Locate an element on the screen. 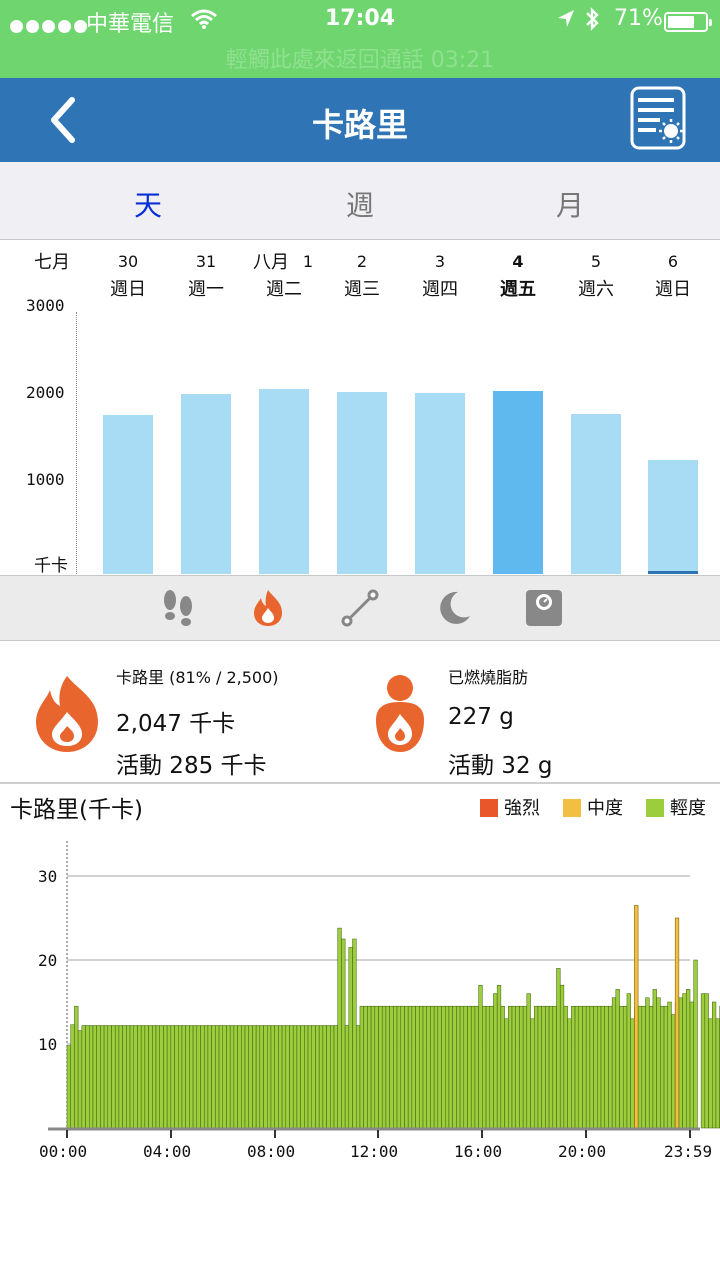 The width and height of the screenshot is (720, 1280). y-tick-1000: 1000 is located at coordinates (45, 479).